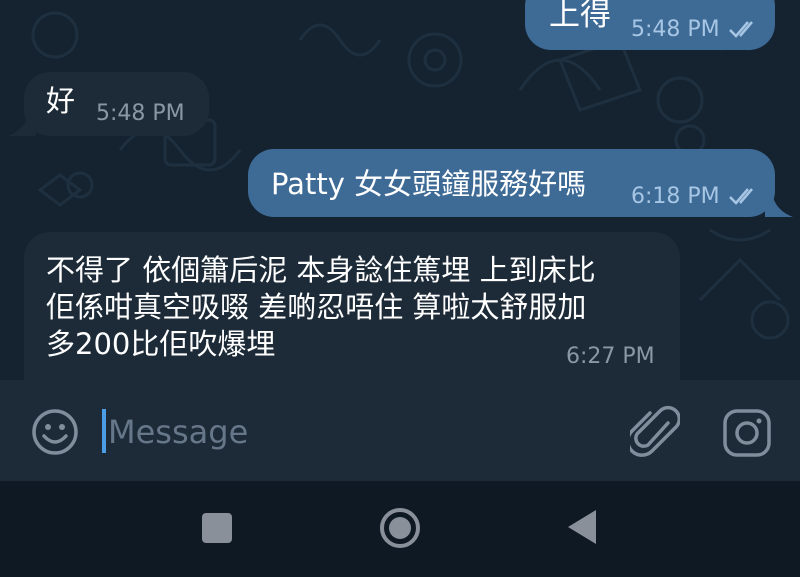  What do you see at coordinates (217, 528) in the screenshot?
I see `square-icon` at bounding box center [217, 528].